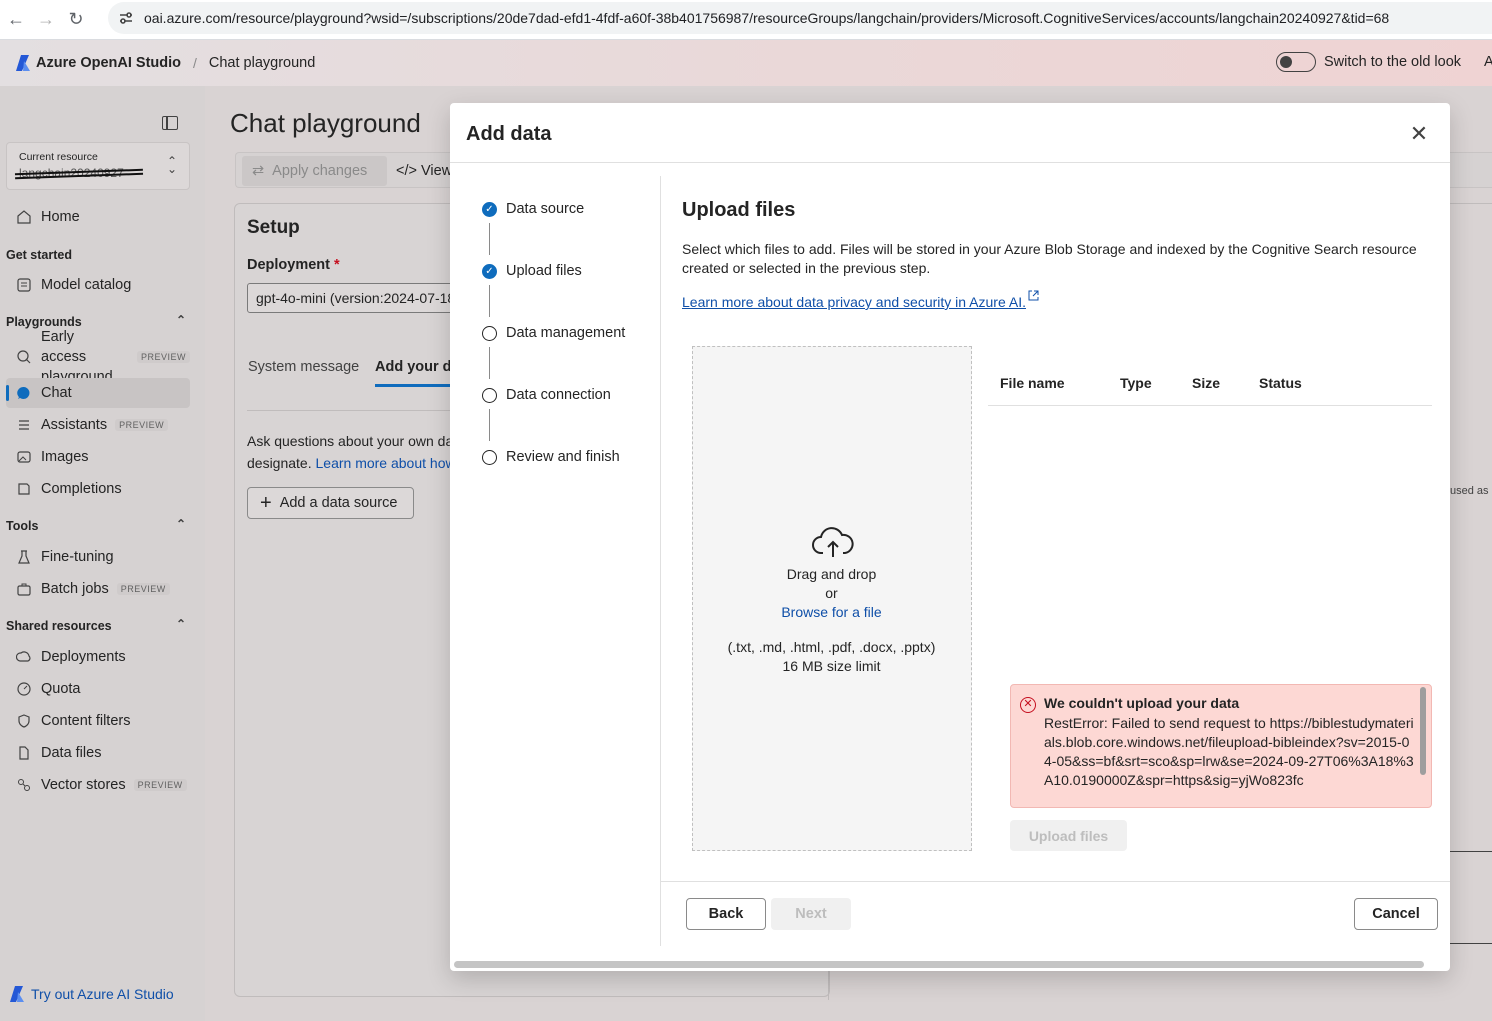 The height and width of the screenshot is (1021, 1492). What do you see at coordinates (279, 463) in the screenshot?
I see `description-line-2: designate.` at bounding box center [279, 463].